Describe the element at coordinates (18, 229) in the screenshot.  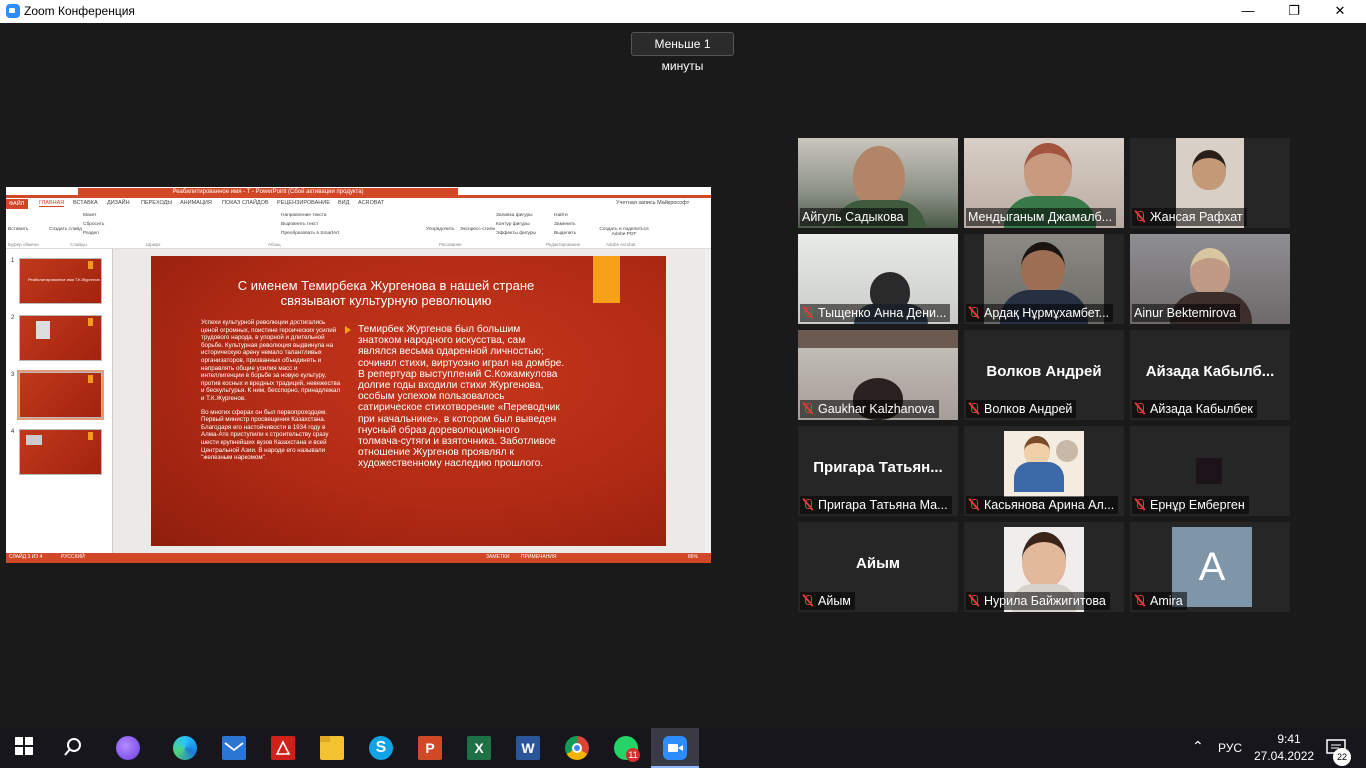
I see `paste-button: Вставить` at that location.